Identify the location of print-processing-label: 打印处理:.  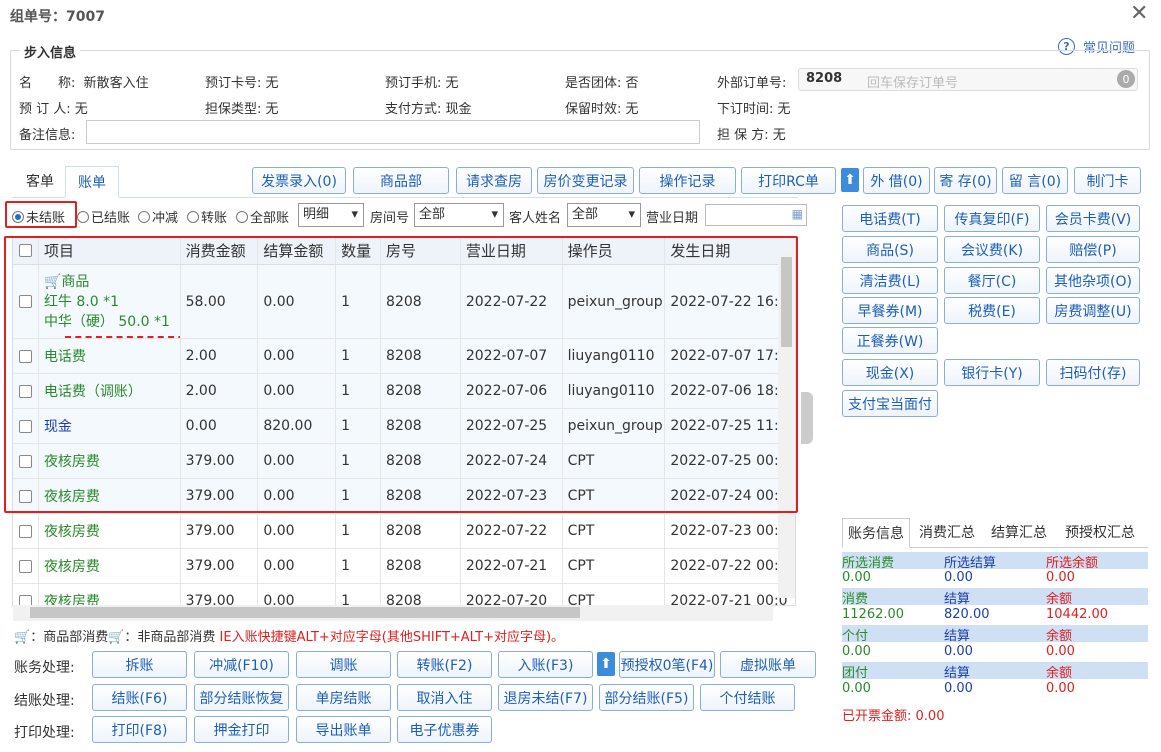
(44, 733).